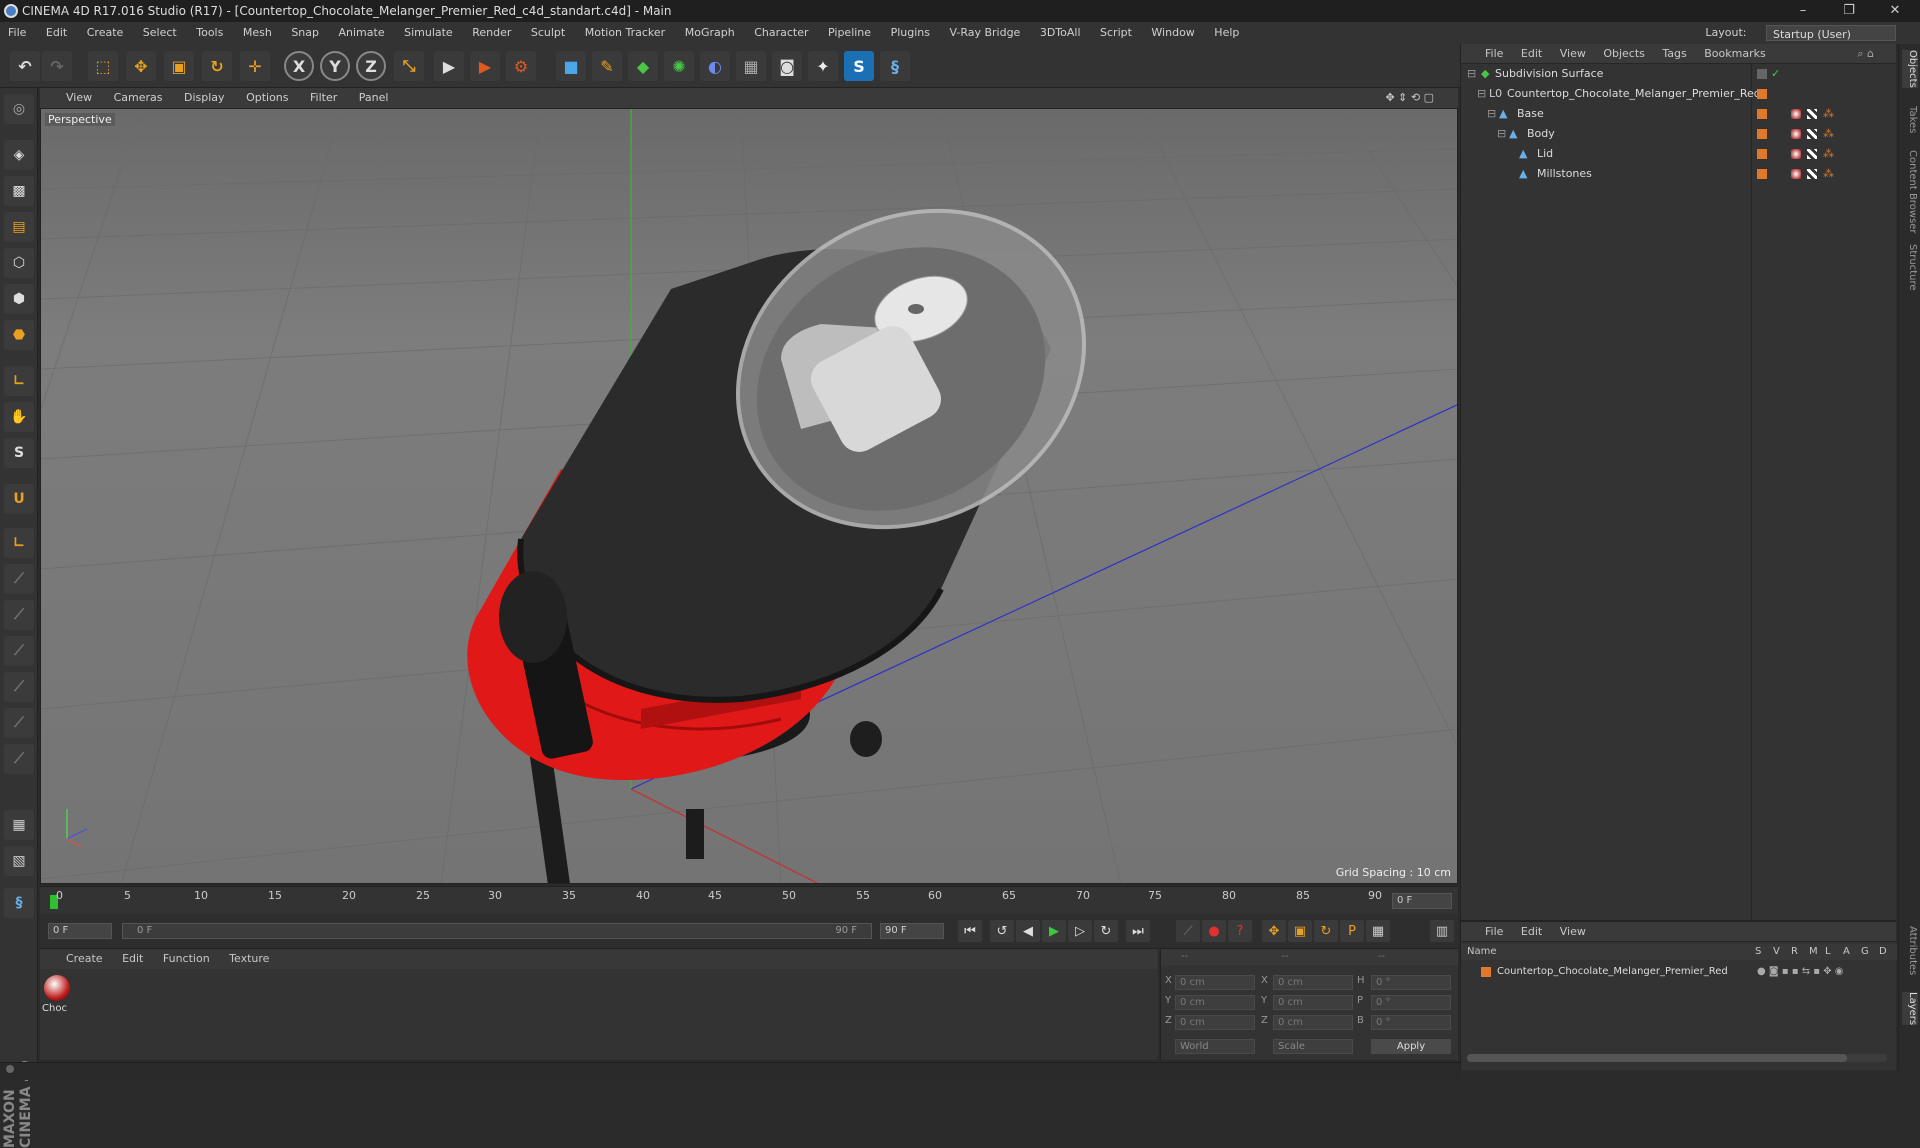  Describe the element at coordinates (1313, 982) in the screenshot. I see `size-x-field: 0 cm` at that location.